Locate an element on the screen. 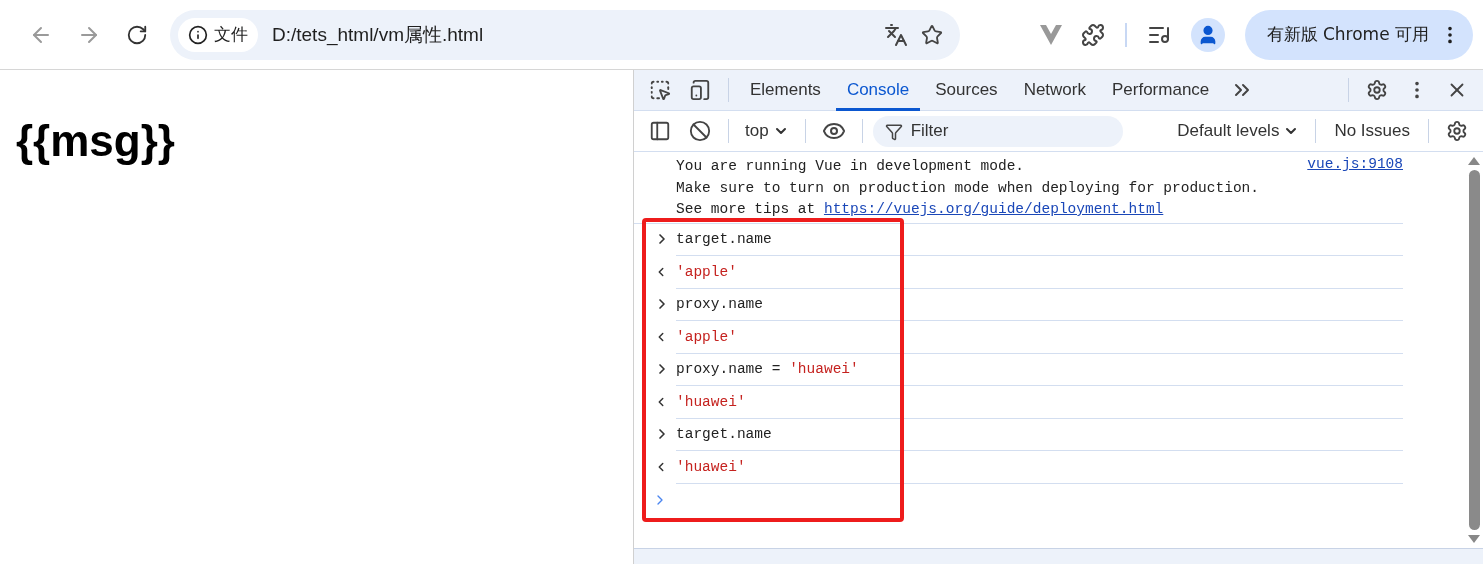 This screenshot has width=1483, height=564. profile-avatar is located at coordinates (1207, 34).